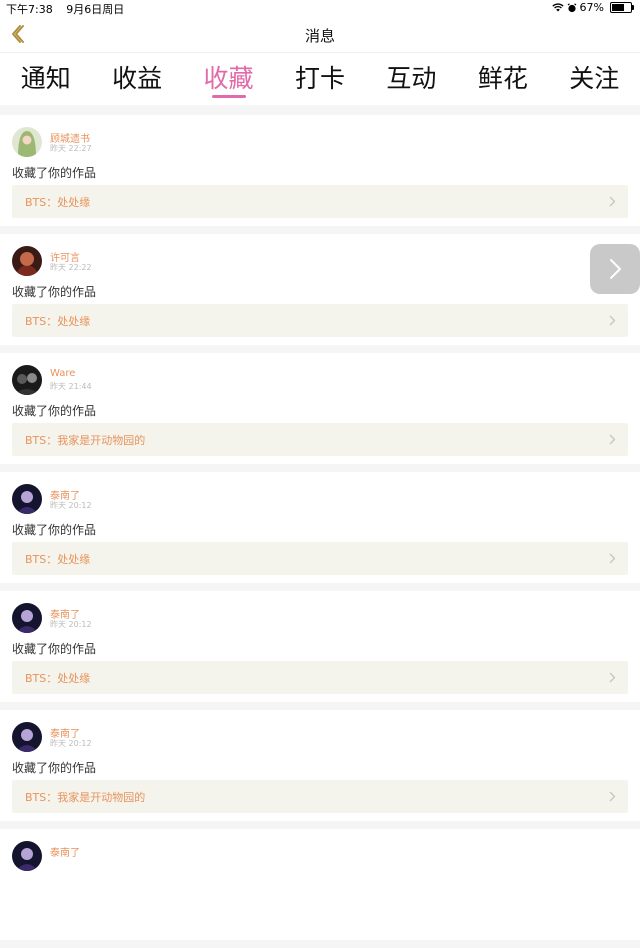  Describe the element at coordinates (591, 7) in the screenshot. I see `battery-percent: 67%` at that location.